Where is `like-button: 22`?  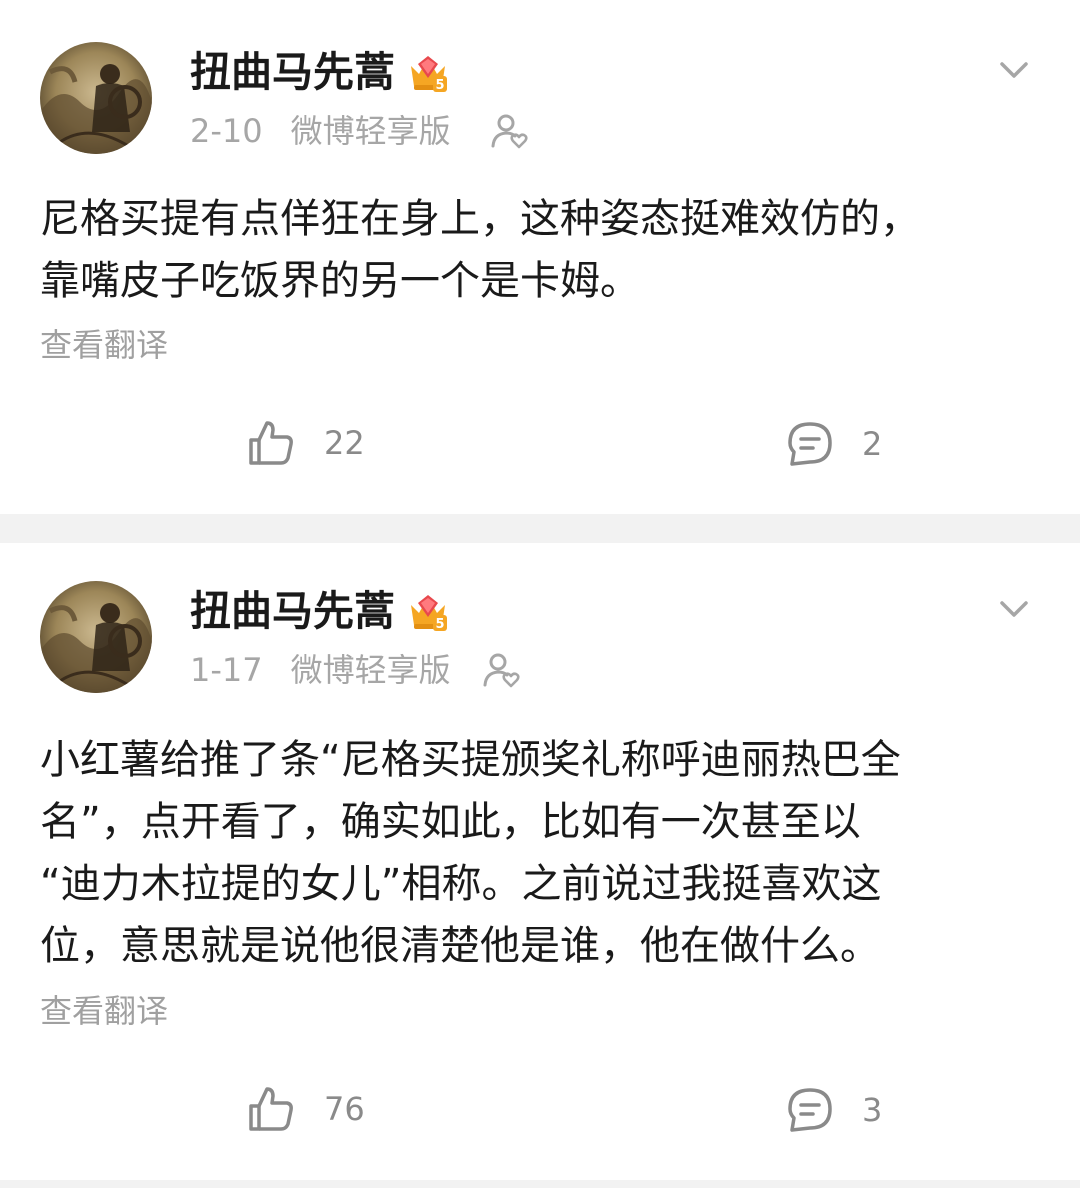 like-button: 22 is located at coordinates (305, 443).